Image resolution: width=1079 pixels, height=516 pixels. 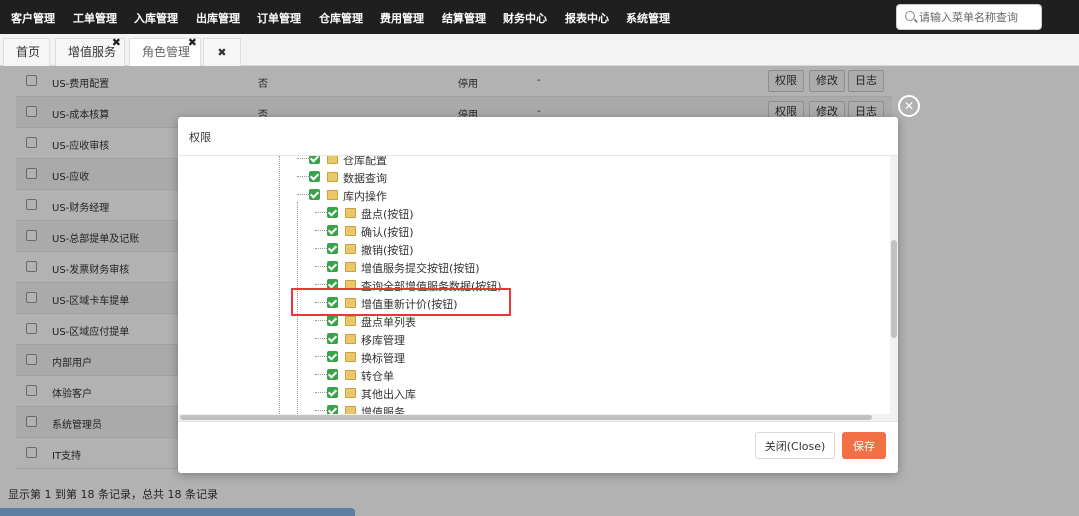 What do you see at coordinates (420, 268) in the screenshot?
I see `tree-node-label: 增值服务提交按钮(按钮)` at bounding box center [420, 268].